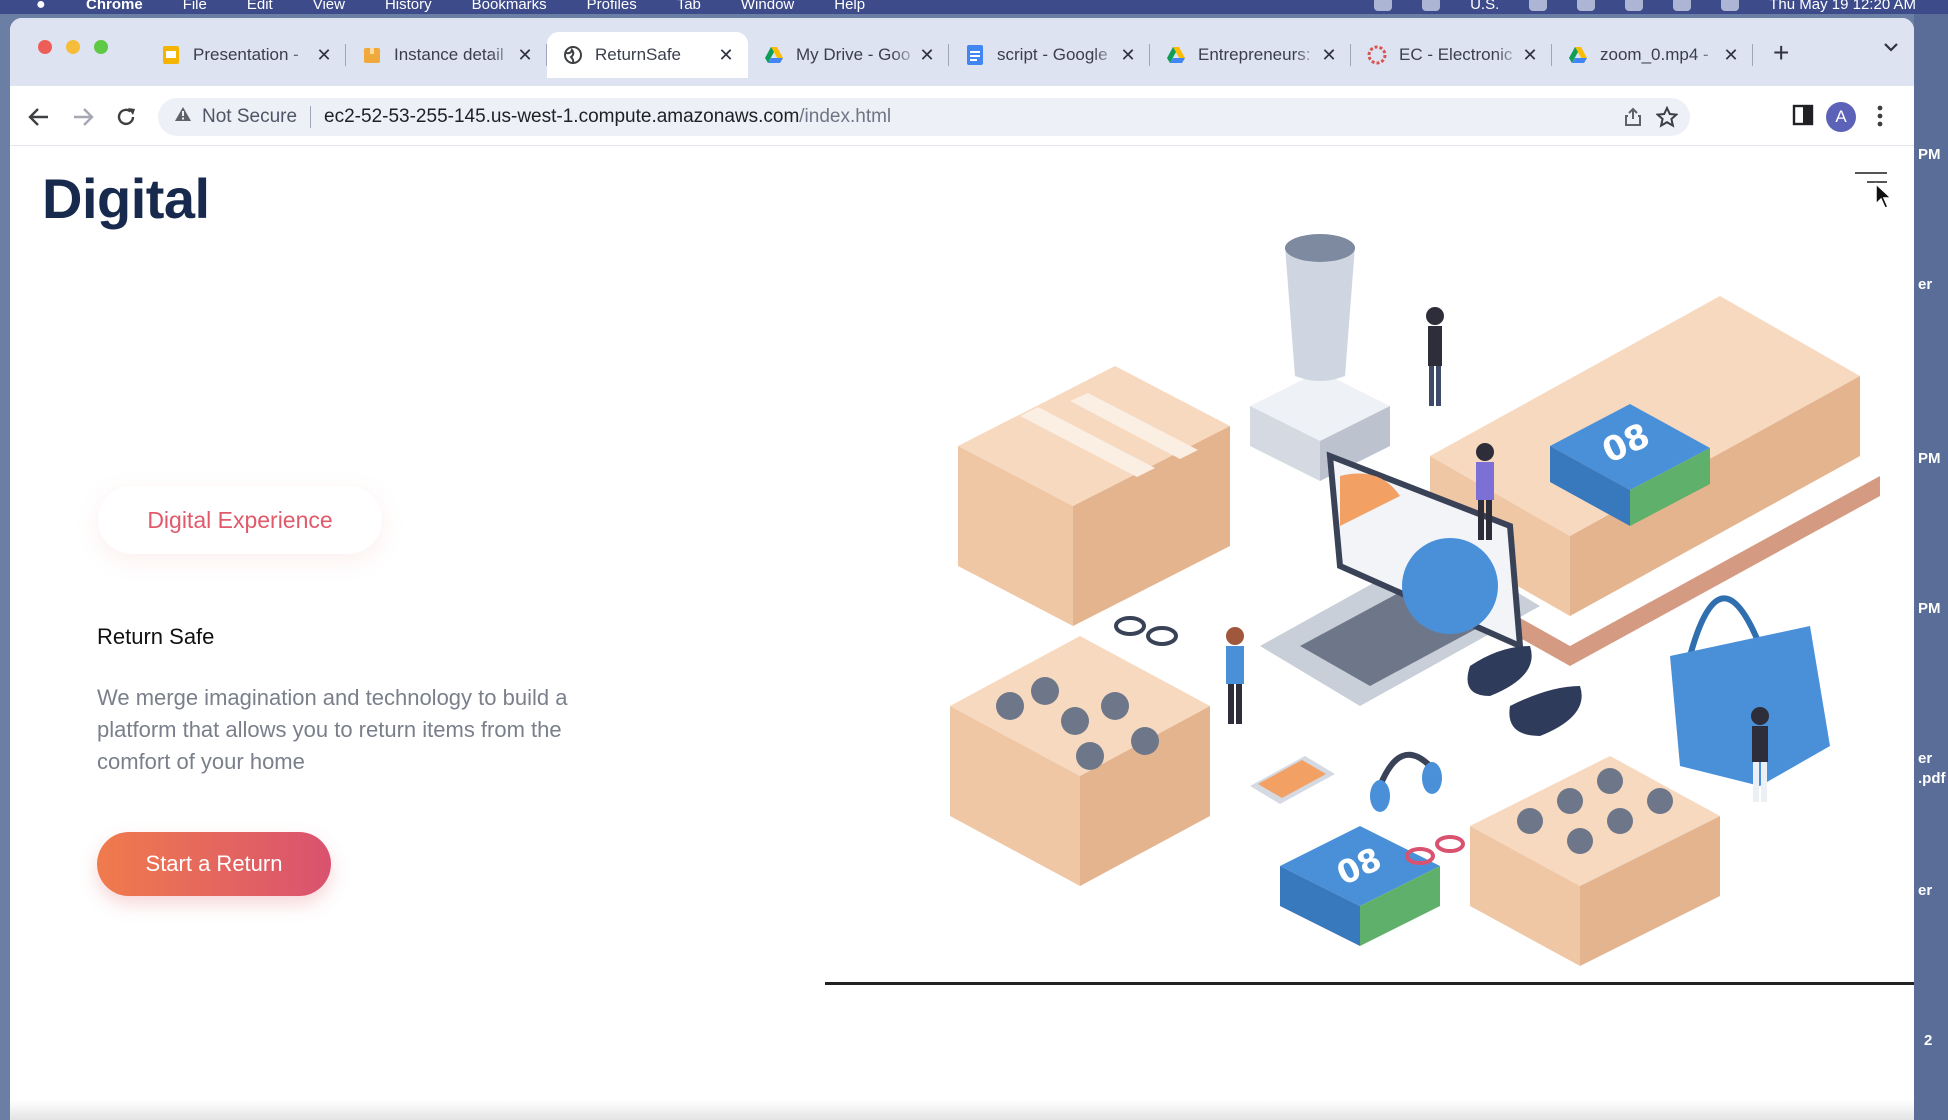 Image resolution: width=1948 pixels, height=1120 pixels. I want to click on search-icon, so click(1682, 5).